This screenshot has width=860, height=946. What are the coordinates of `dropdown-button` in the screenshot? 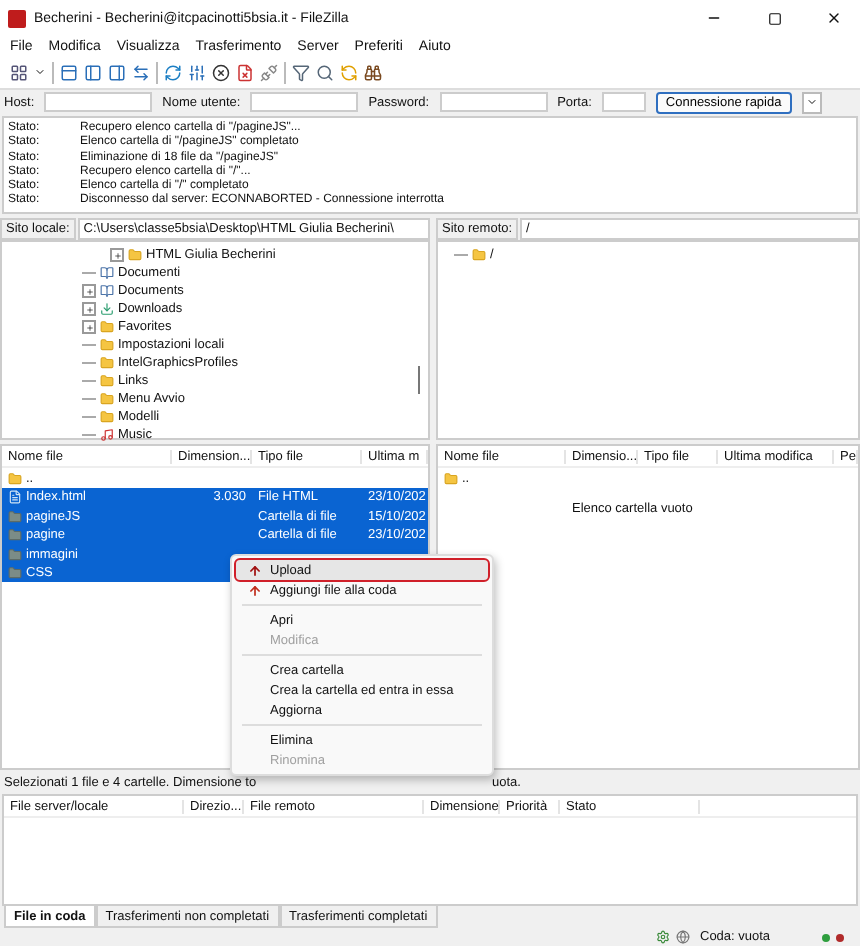 It's located at (811, 102).